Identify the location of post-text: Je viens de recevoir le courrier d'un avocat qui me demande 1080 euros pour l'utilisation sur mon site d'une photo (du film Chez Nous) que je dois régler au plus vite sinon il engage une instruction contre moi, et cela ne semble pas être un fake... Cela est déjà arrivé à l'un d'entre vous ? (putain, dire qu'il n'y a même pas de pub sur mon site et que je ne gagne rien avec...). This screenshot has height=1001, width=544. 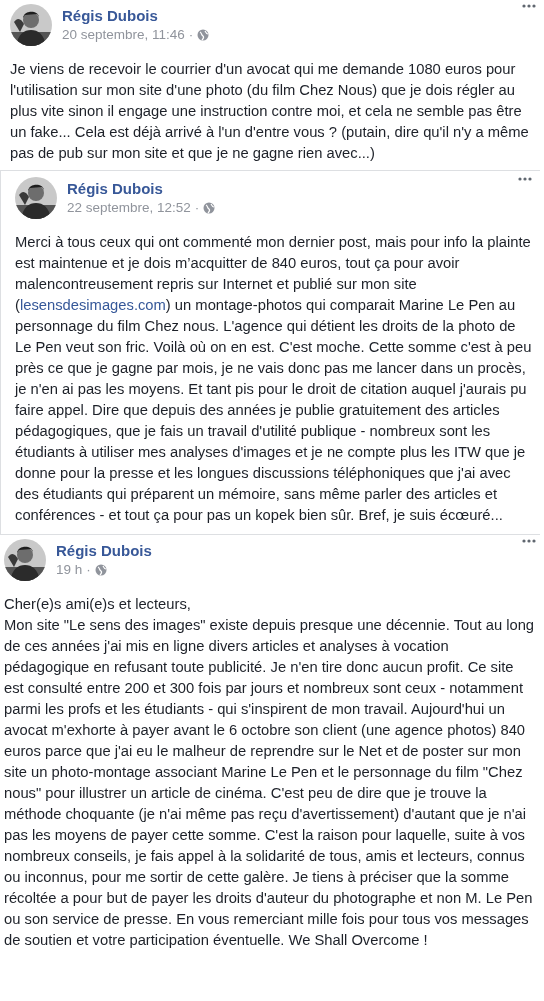
(270, 111).